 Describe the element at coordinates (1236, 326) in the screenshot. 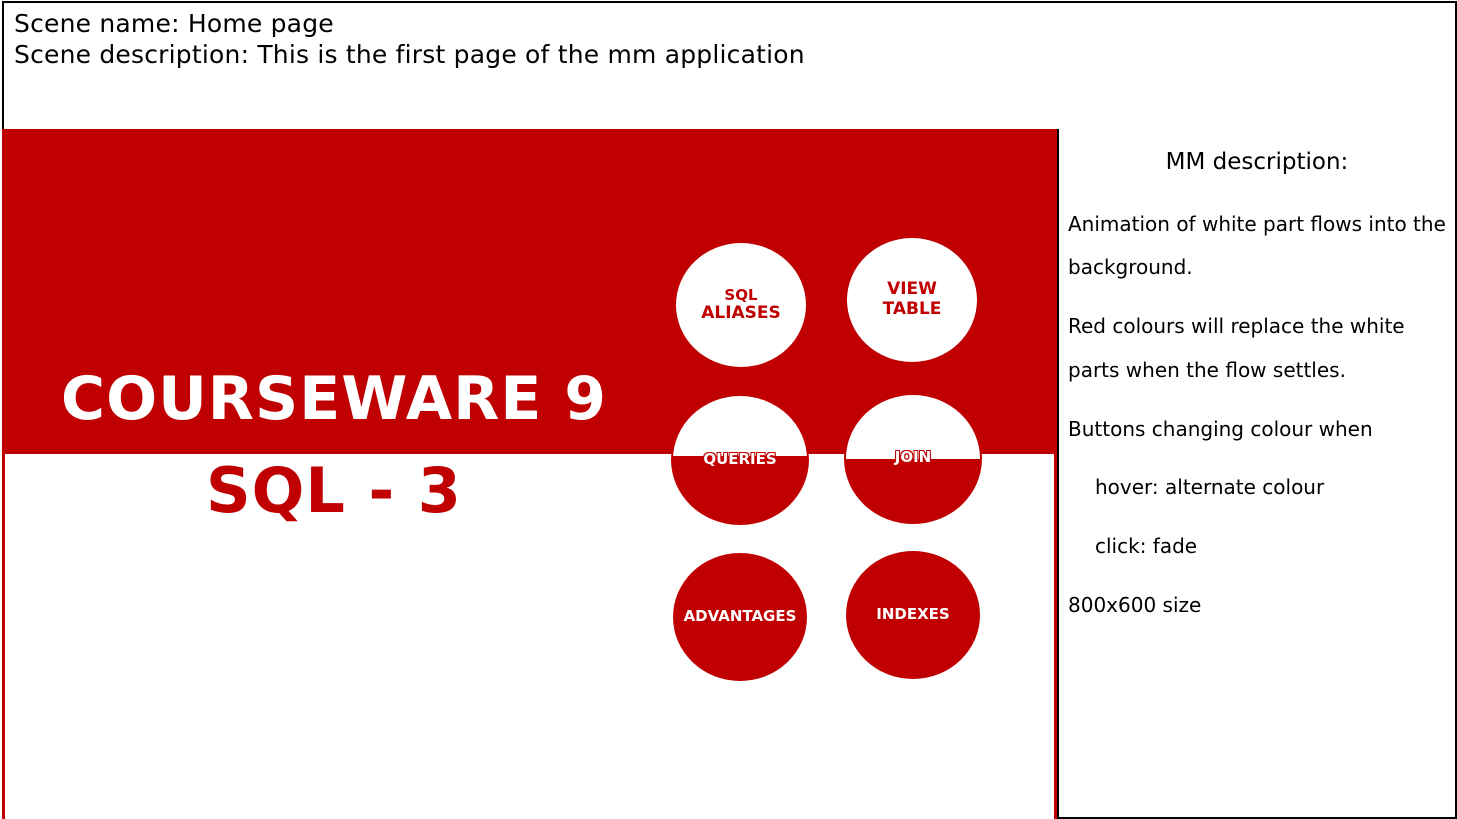

I see `mm-line-3: Red colours will replace the white` at that location.